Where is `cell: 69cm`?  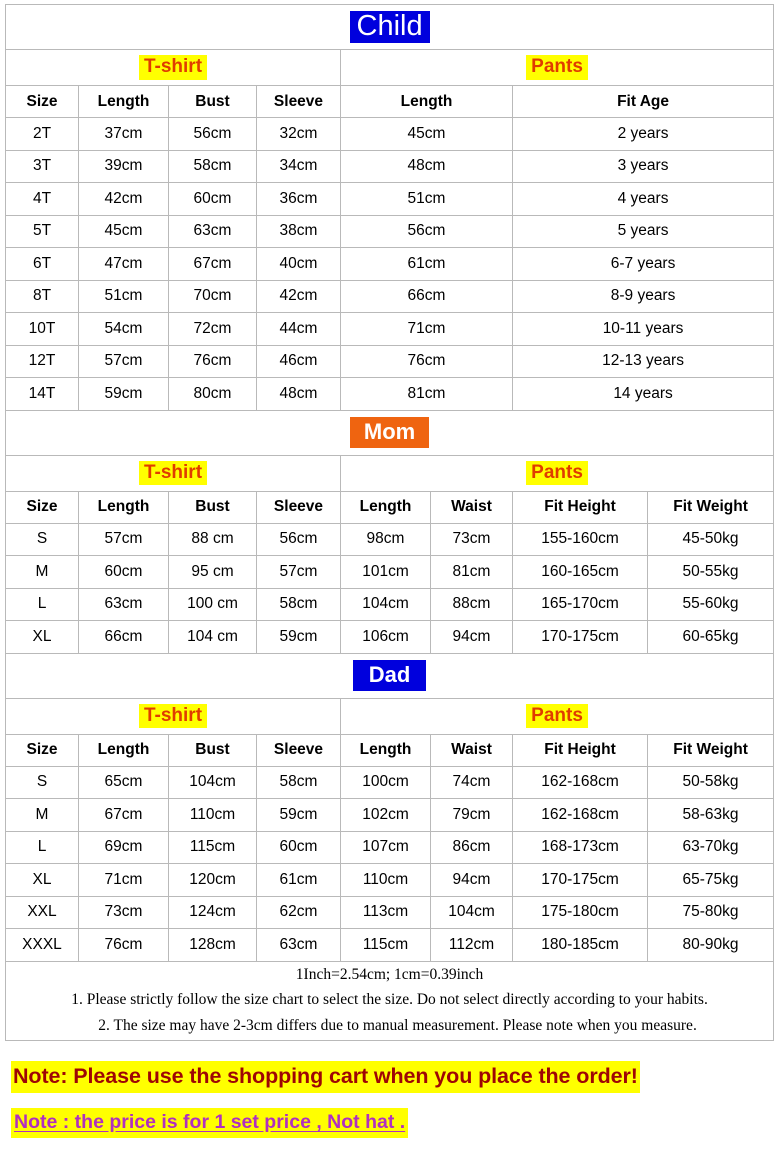
cell: 69cm is located at coordinates (123, 847).